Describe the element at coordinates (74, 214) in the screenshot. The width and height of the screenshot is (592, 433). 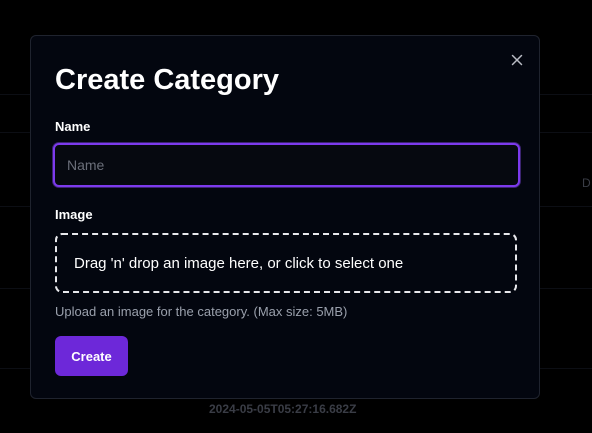
I see `image-label: Image` at that location.